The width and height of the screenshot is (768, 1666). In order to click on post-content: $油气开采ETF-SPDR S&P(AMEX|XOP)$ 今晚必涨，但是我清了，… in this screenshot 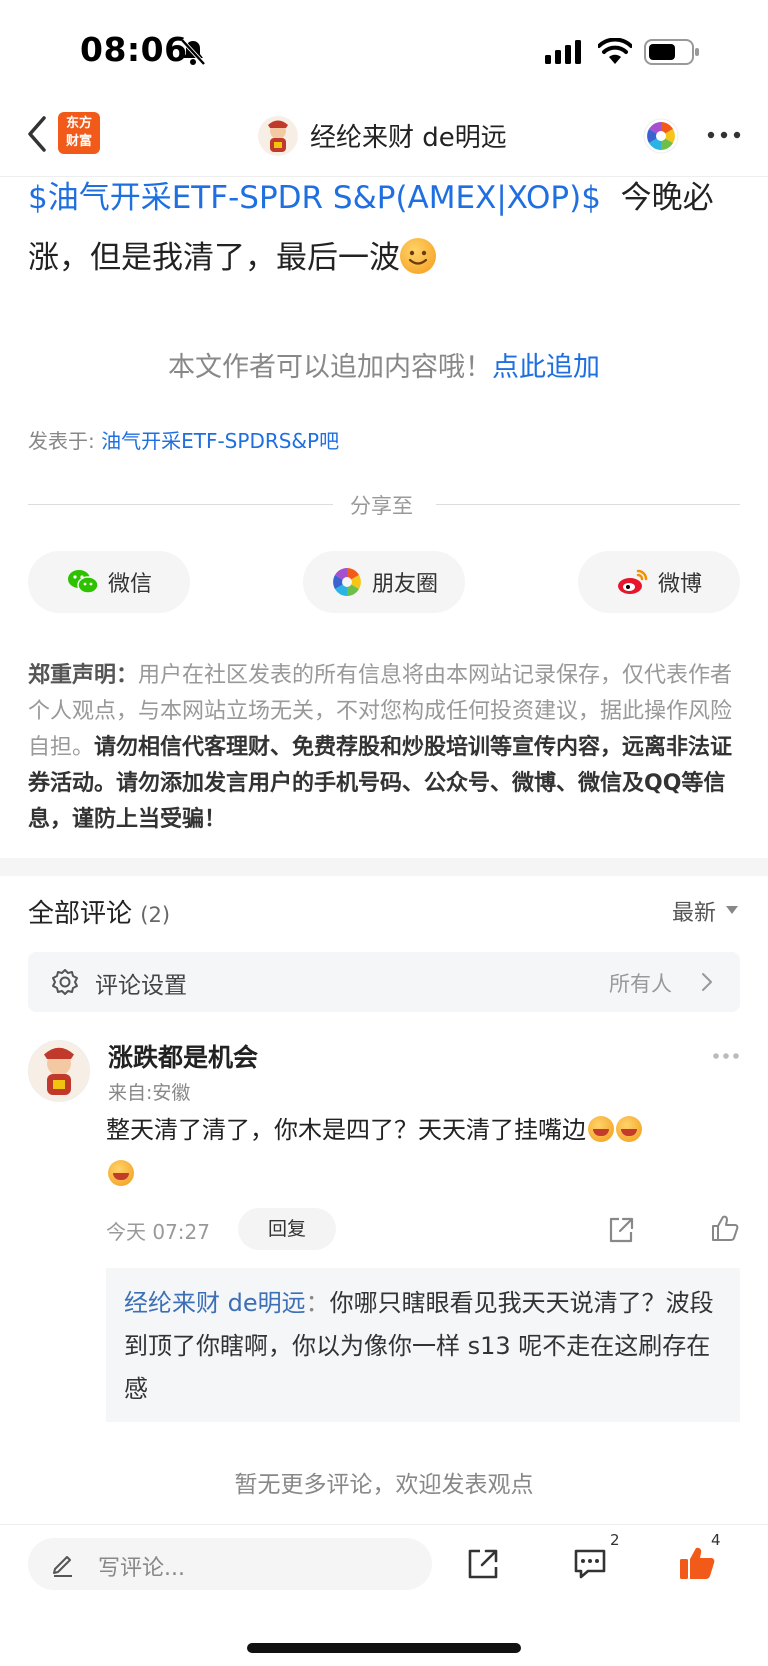, I will do `click(384, 228)`.